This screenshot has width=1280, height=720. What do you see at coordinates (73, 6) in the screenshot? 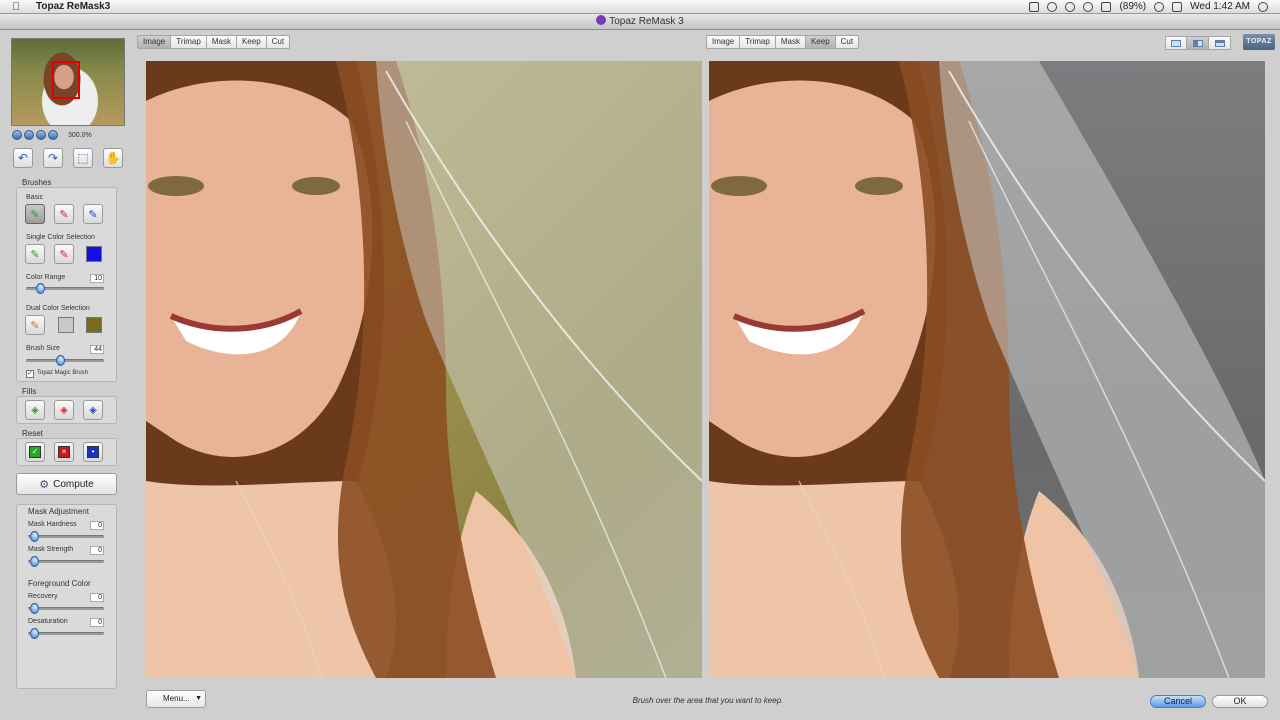
I see `app-menu: Topaz ReMask3` at bounding box center [73, 6].